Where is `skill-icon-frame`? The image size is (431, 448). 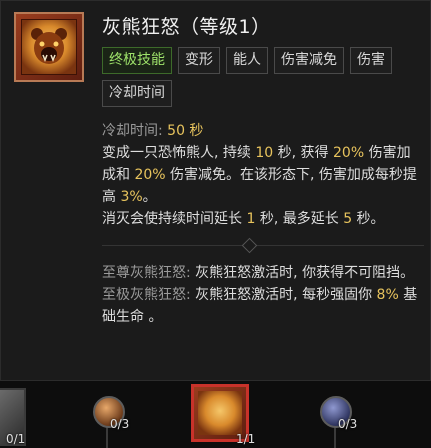 skill-icon-frame is located at coordinates (49, 47).